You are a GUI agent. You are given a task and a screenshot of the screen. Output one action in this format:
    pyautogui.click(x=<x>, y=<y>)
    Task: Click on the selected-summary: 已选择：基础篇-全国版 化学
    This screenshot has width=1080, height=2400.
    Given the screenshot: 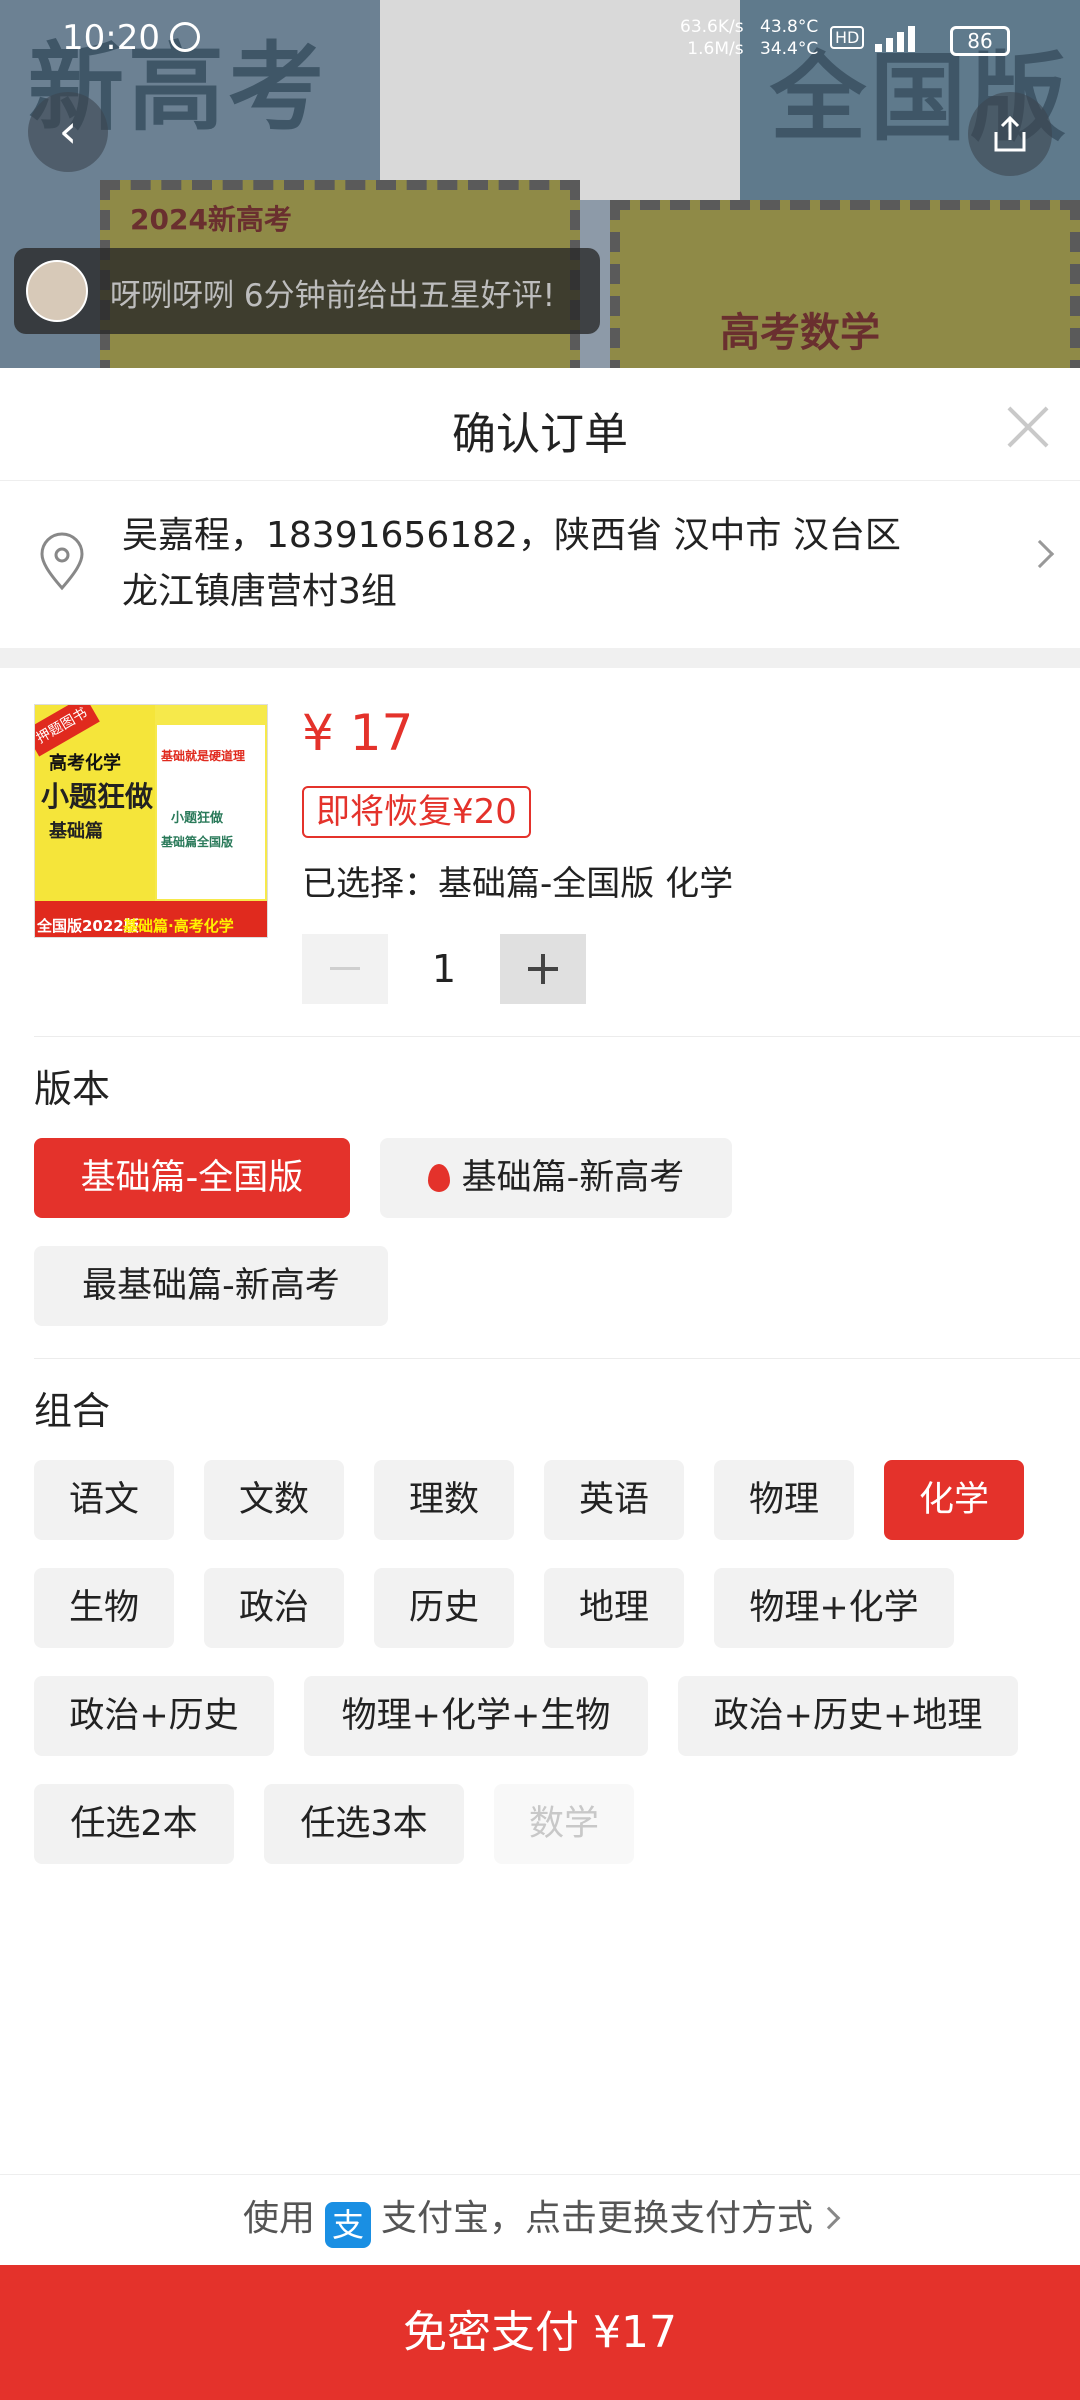 What is the action you would take?
    pyautogui.click(x=517, y=880)
    